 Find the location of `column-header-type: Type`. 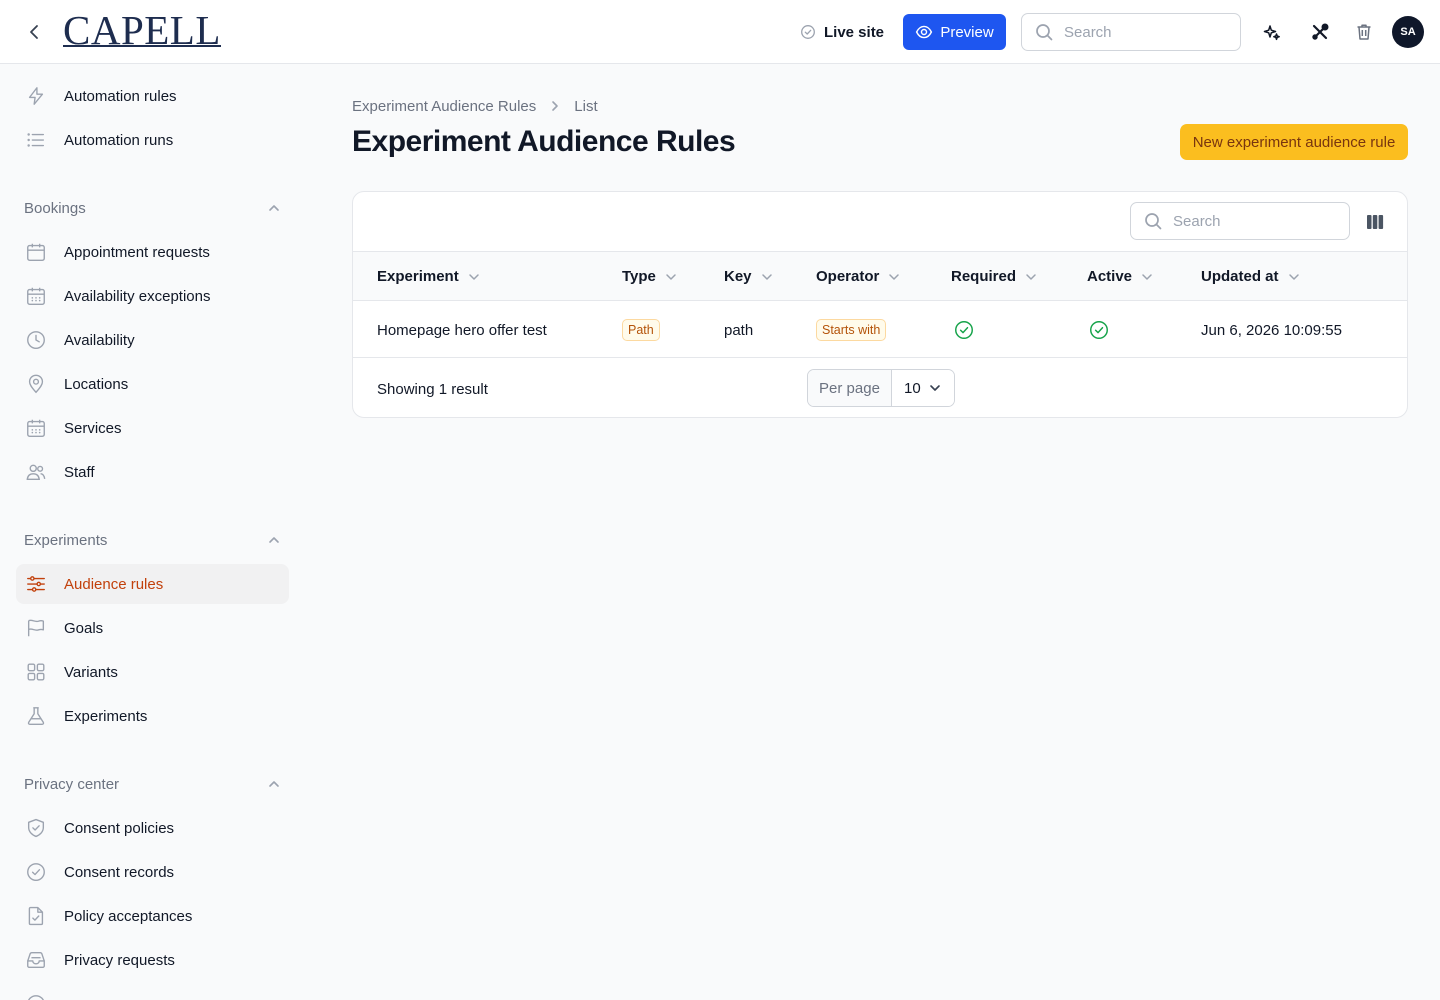

column-header-type: Type is located at coordinates (650, 276).